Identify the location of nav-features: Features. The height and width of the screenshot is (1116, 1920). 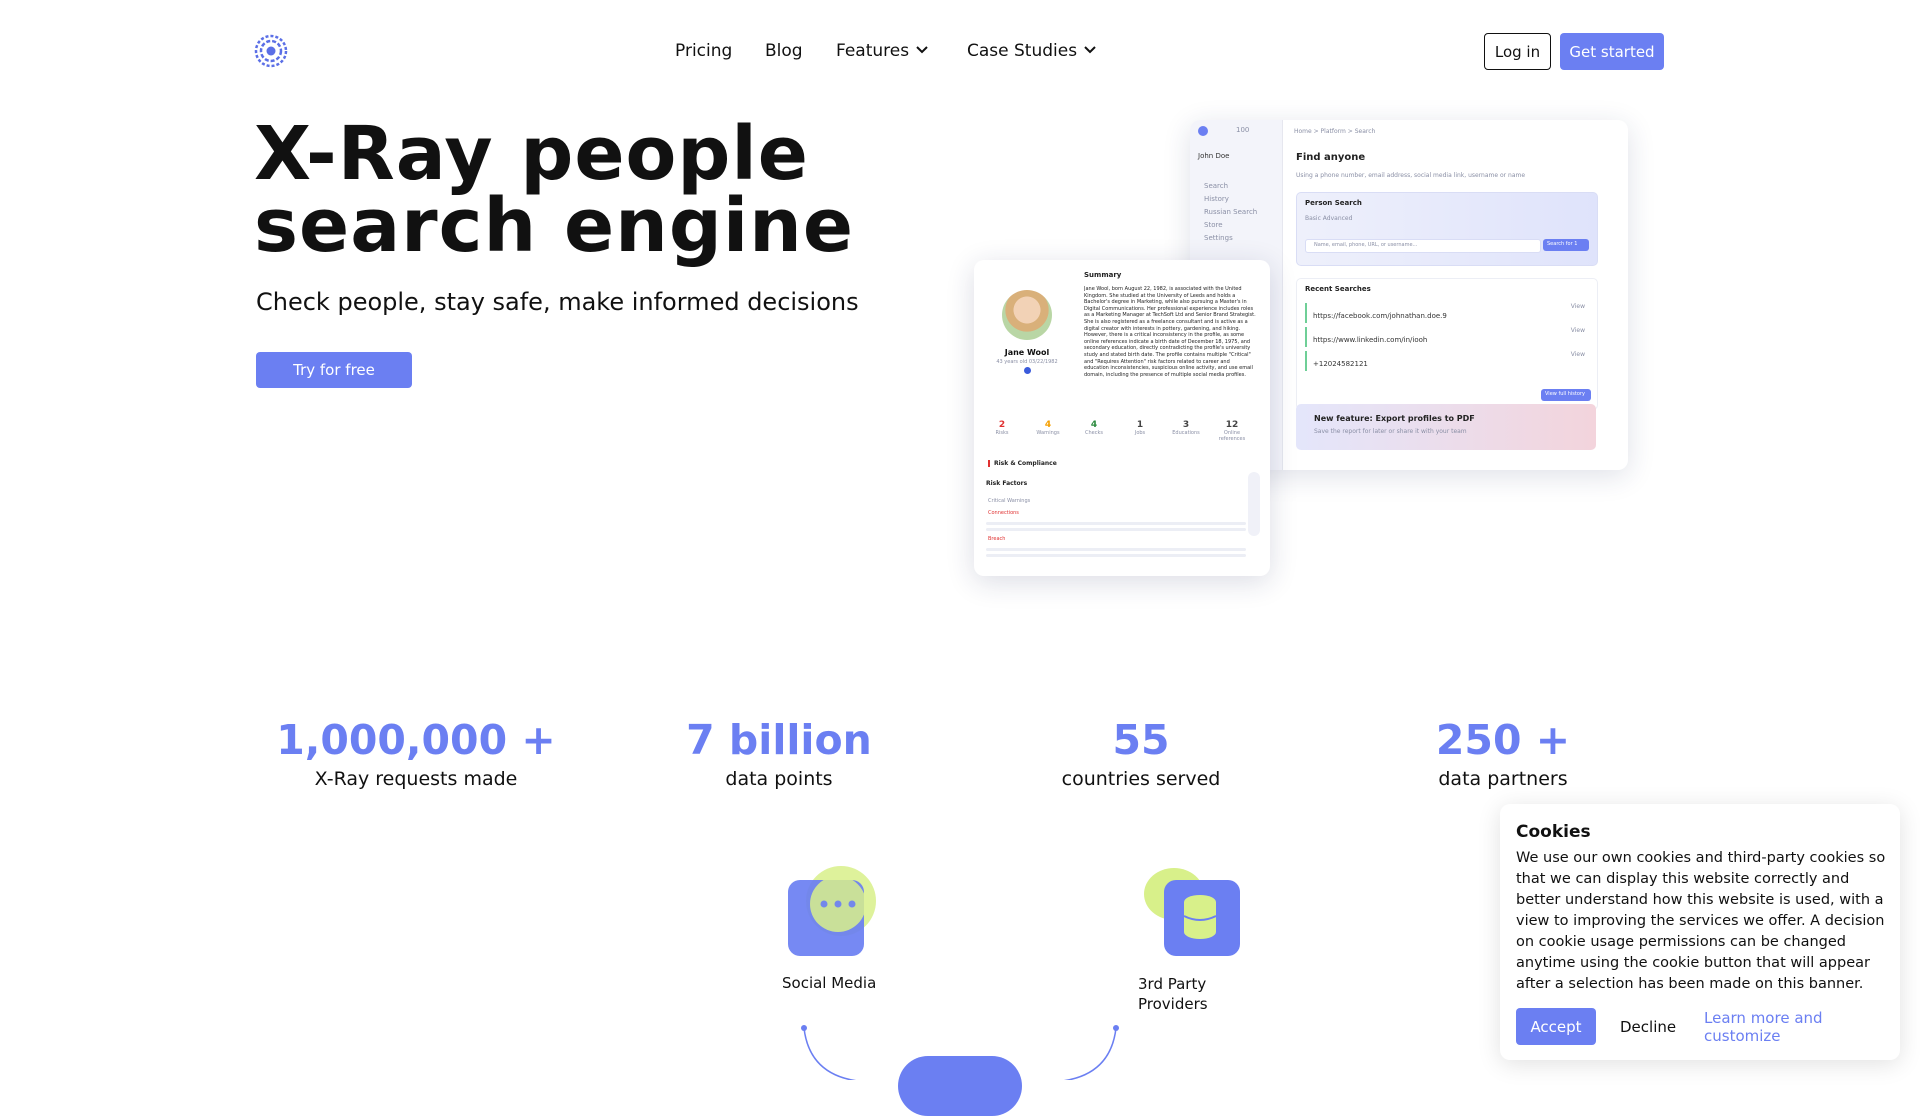
(882, 51).